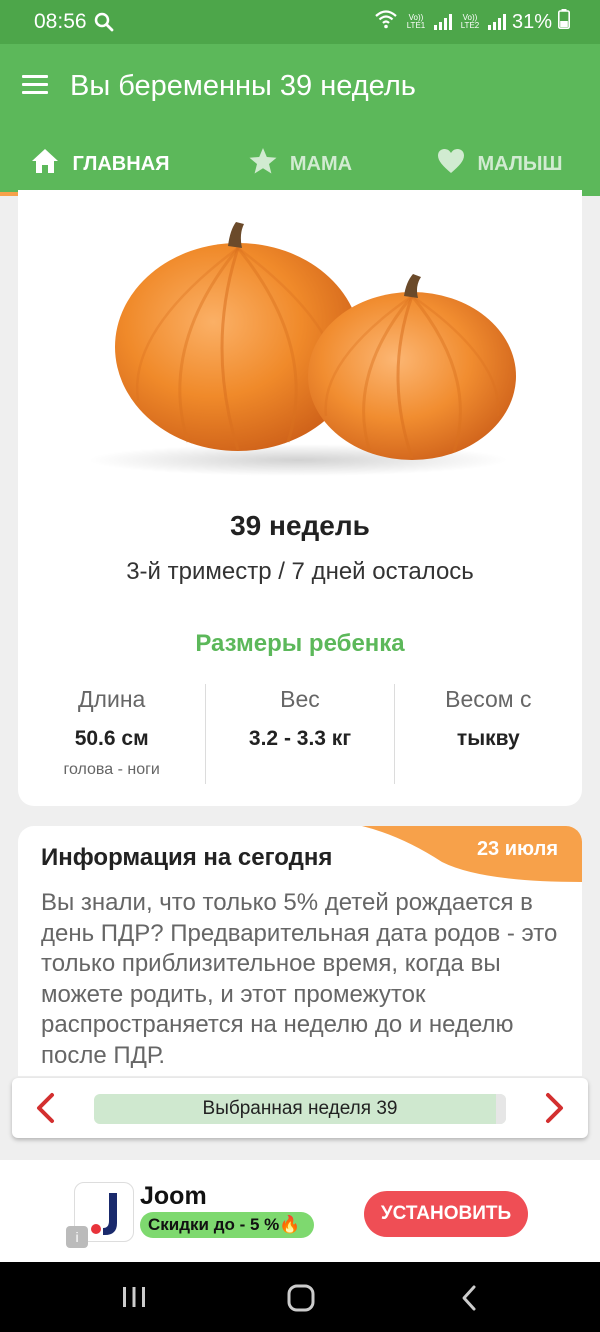 This screenshot has width=600, height=1332. What do you see at coordinates (386, 22) in the screenshot?
I see `wifi-icon` at bounding box center [386, 22].